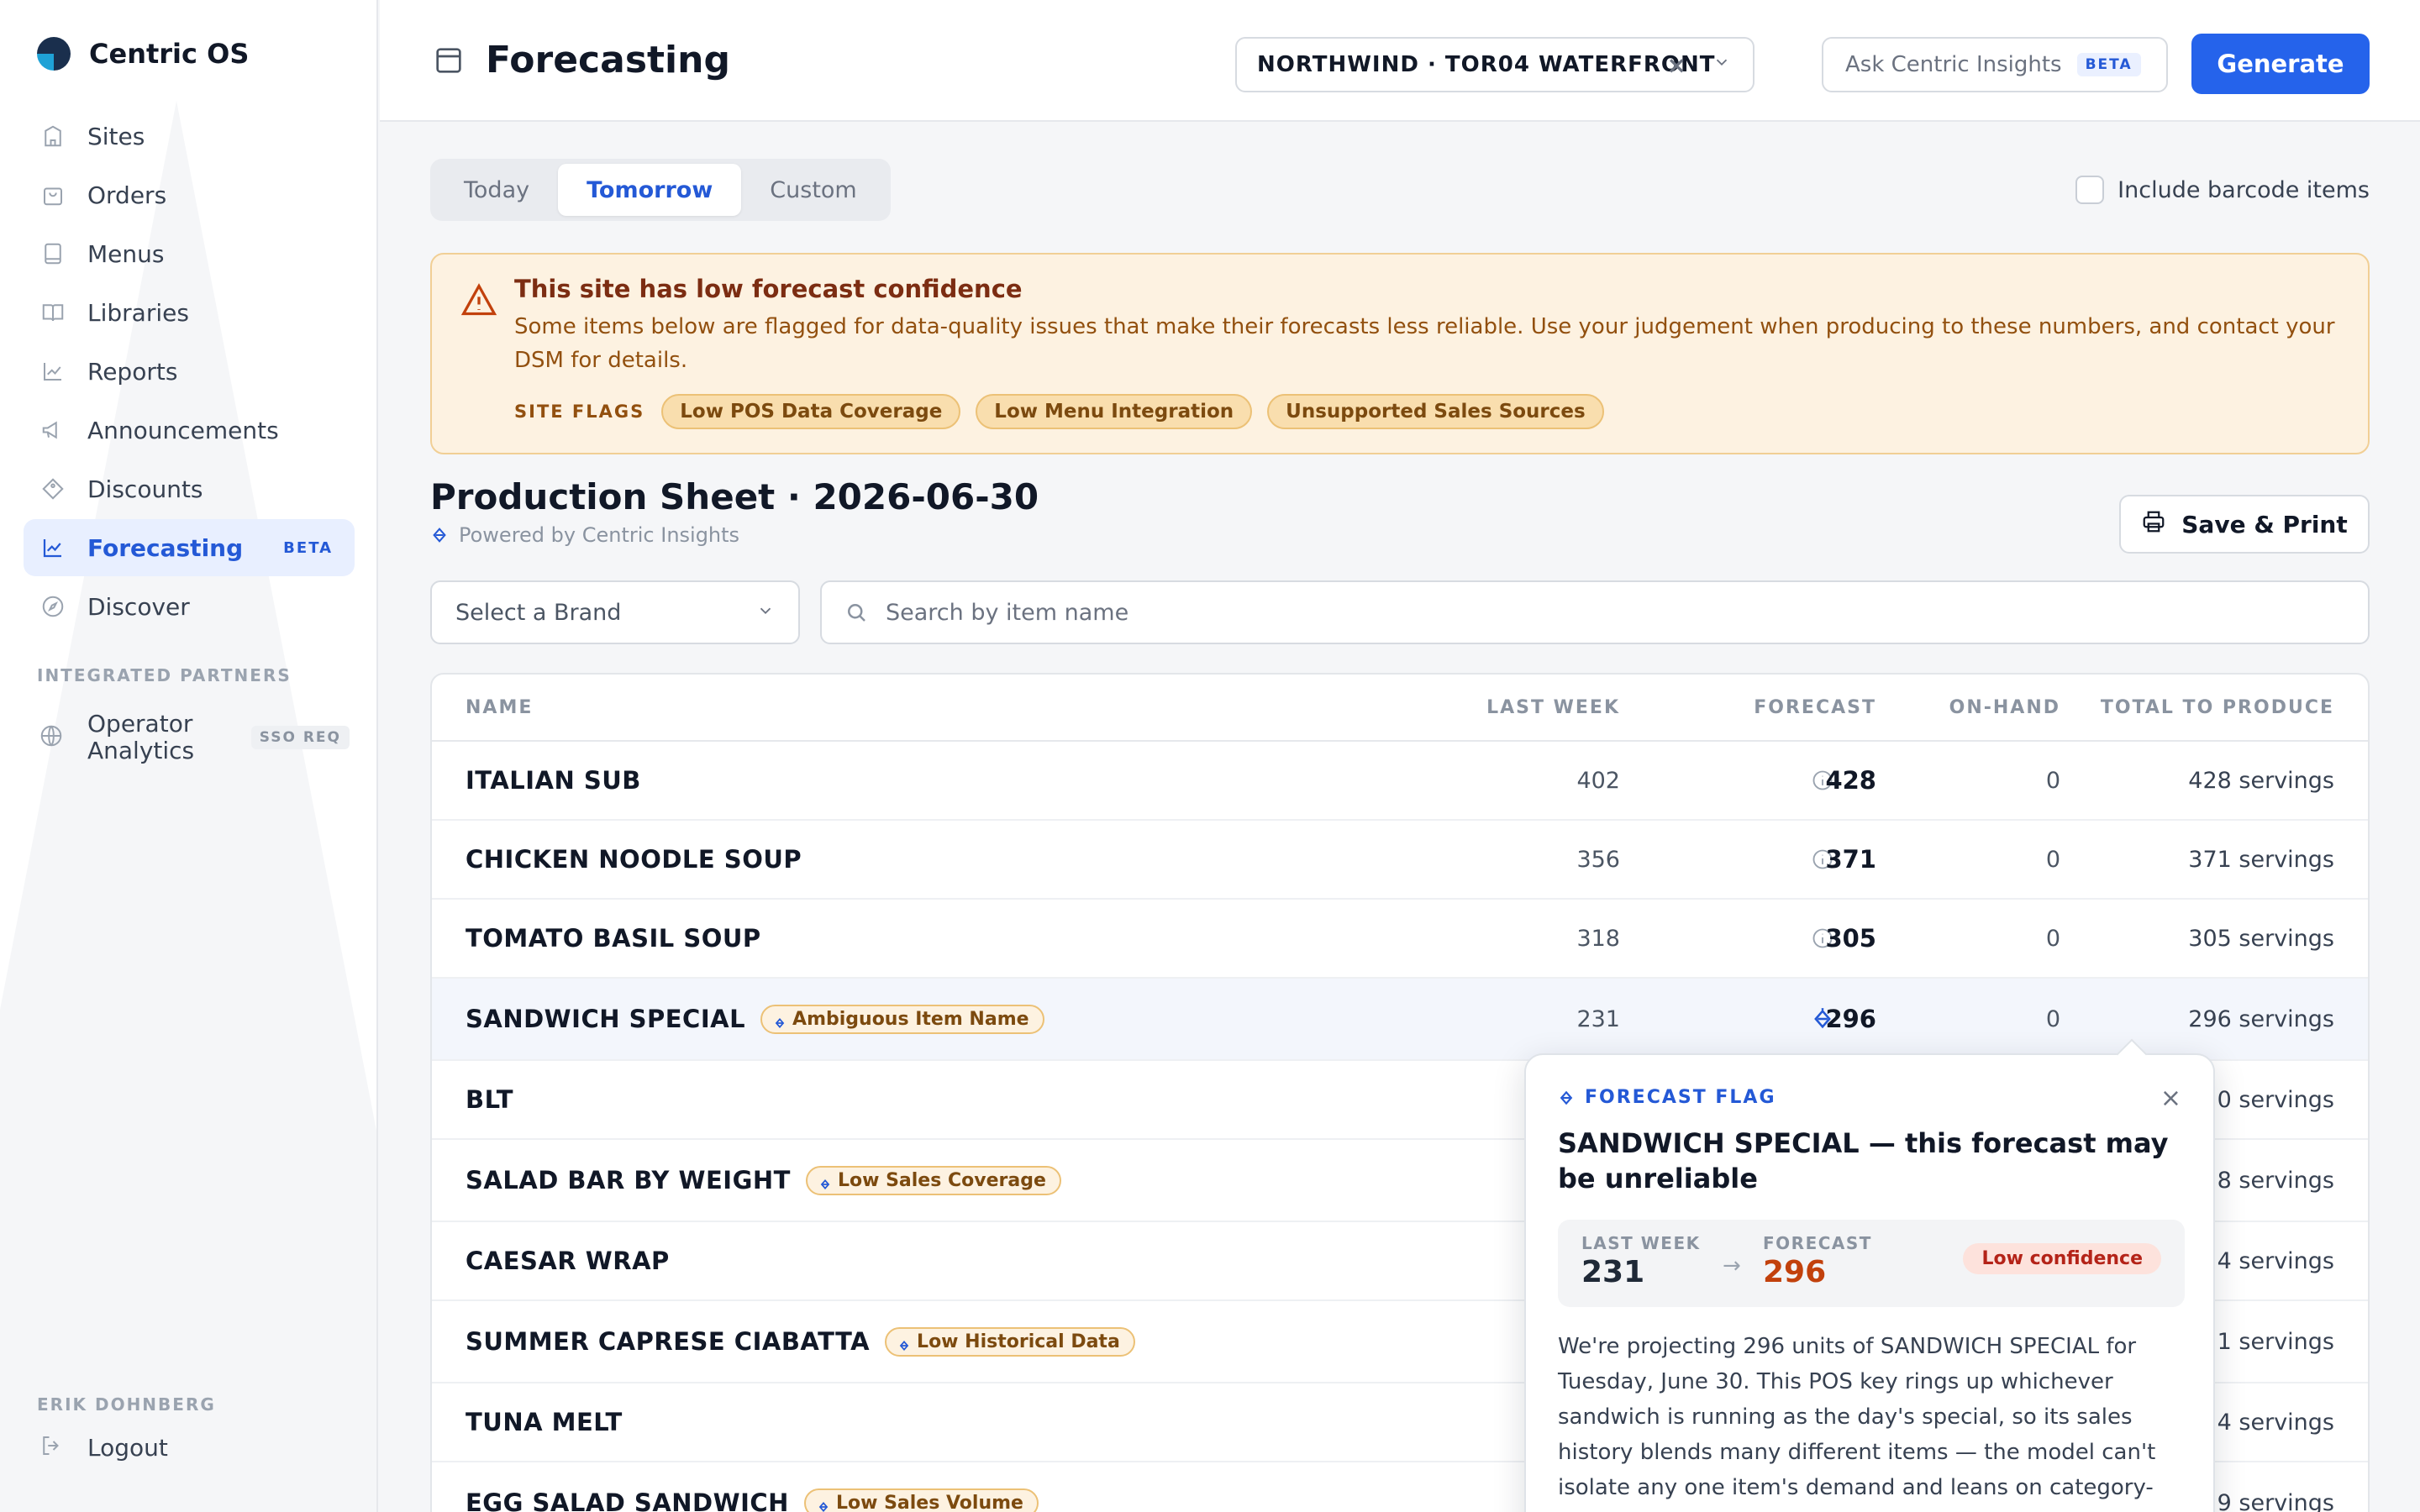 This screenshot has height=1512, width=2420. I want to click on item-search-input: Search by item name, so click(1595, 612).